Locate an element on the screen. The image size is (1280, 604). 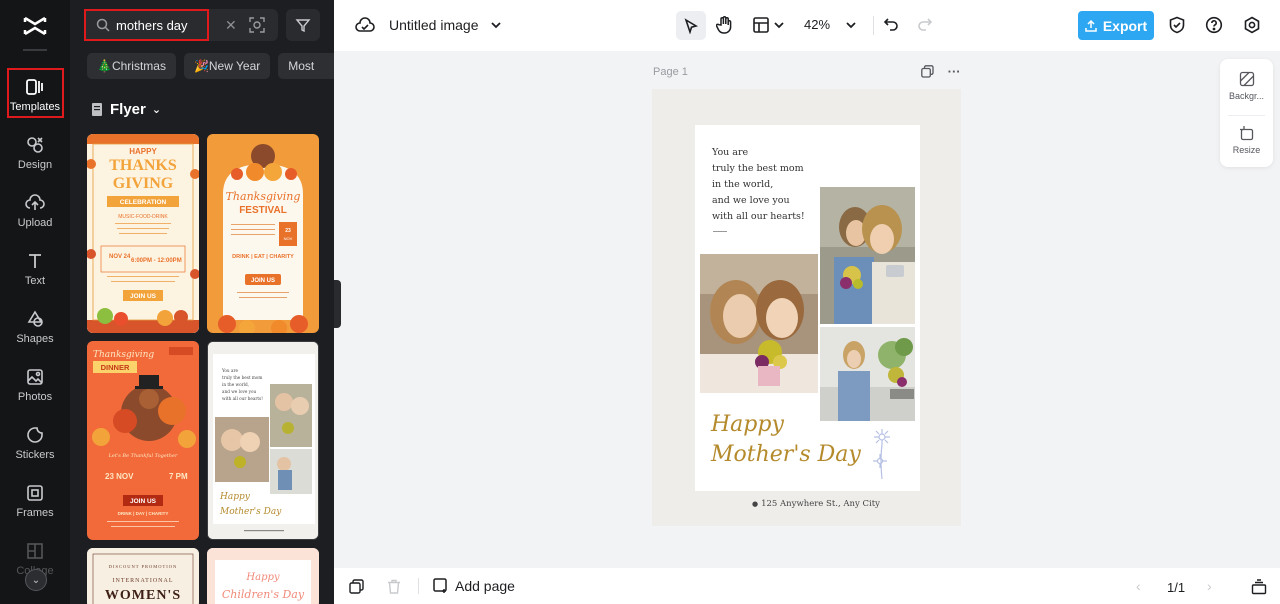
rail-label: Frames is located at coordinates (35, 513).